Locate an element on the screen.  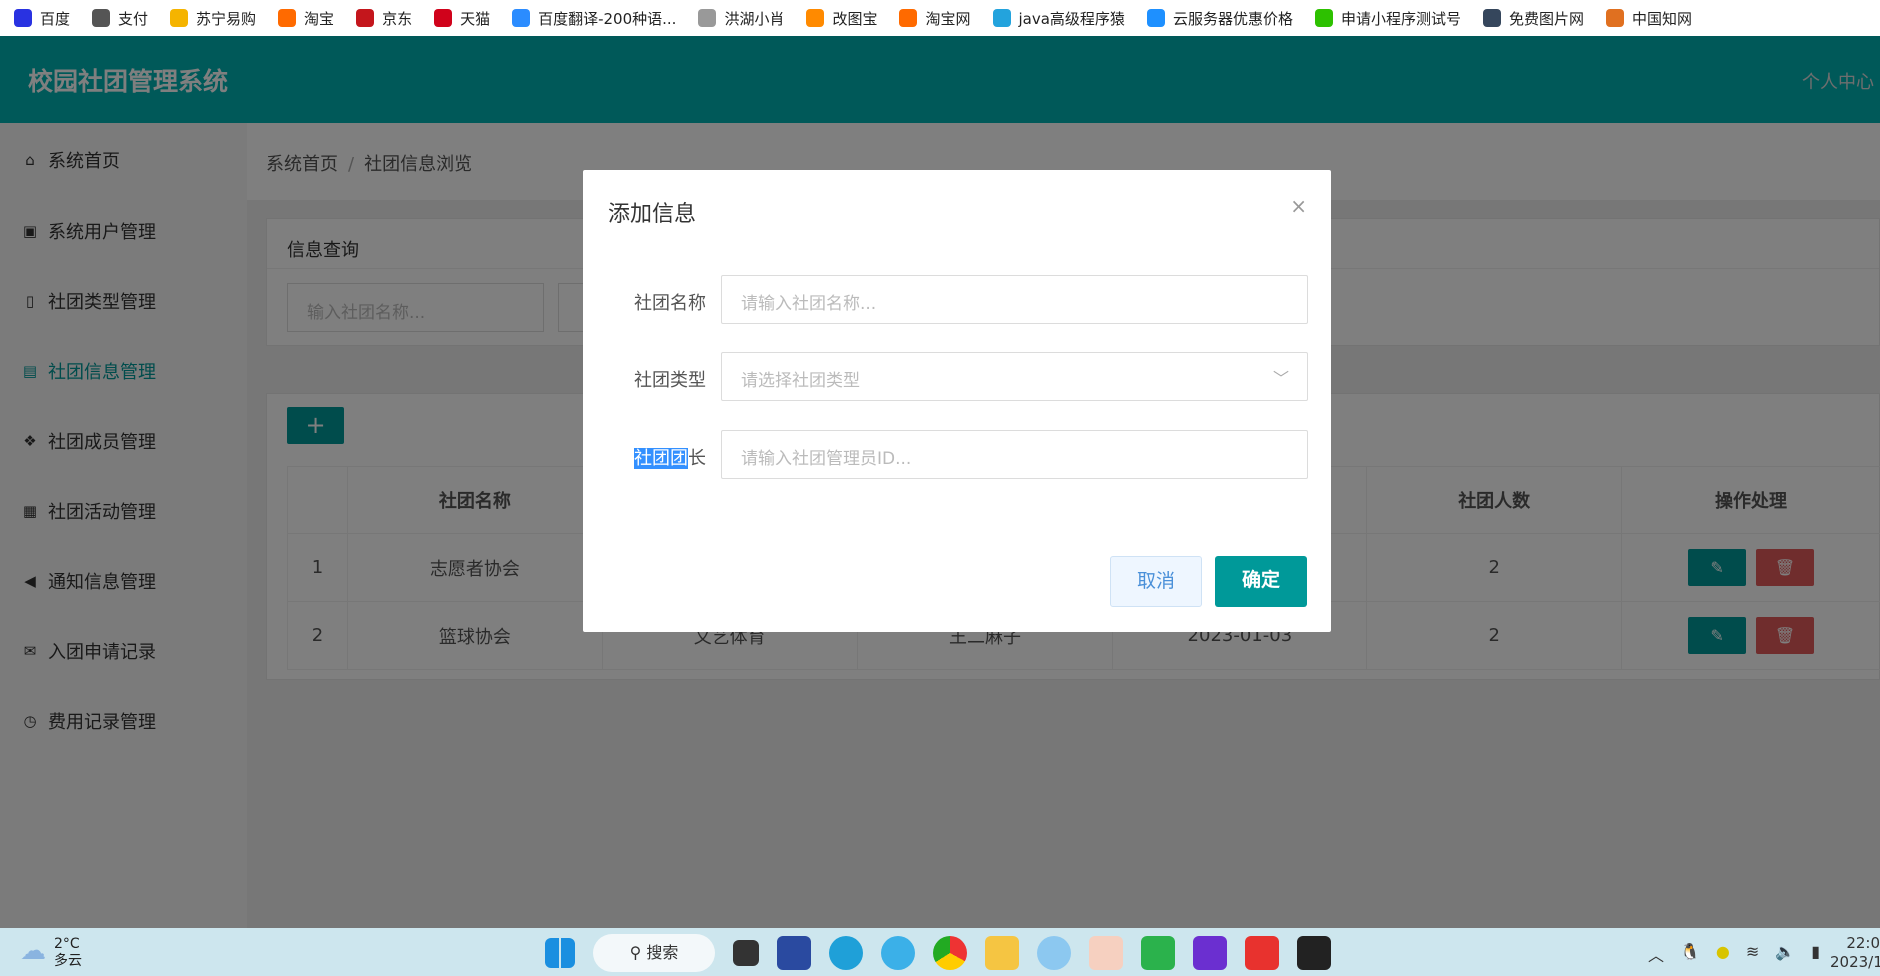
wechat-icon is located at coordinates (1323, 18).